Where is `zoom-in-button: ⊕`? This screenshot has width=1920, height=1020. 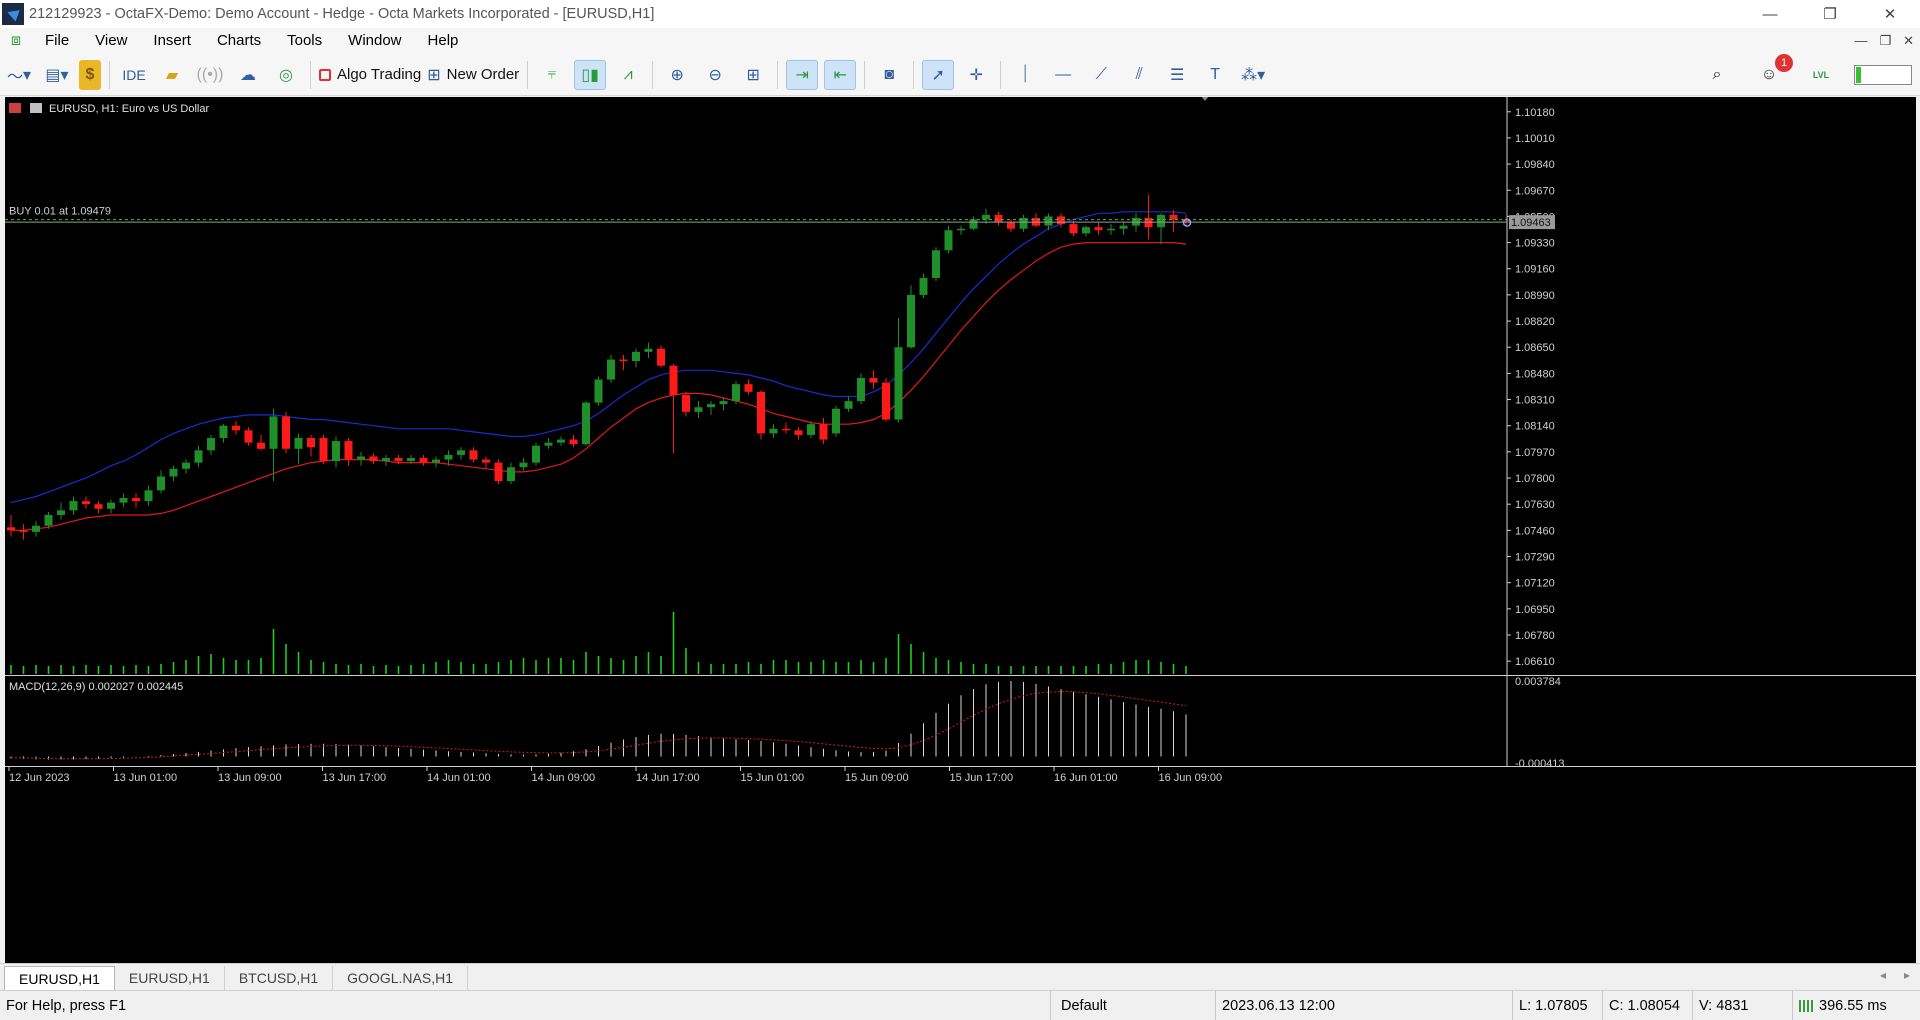 zoom-in-button: ⊕ is located at coordinates (677, 75).